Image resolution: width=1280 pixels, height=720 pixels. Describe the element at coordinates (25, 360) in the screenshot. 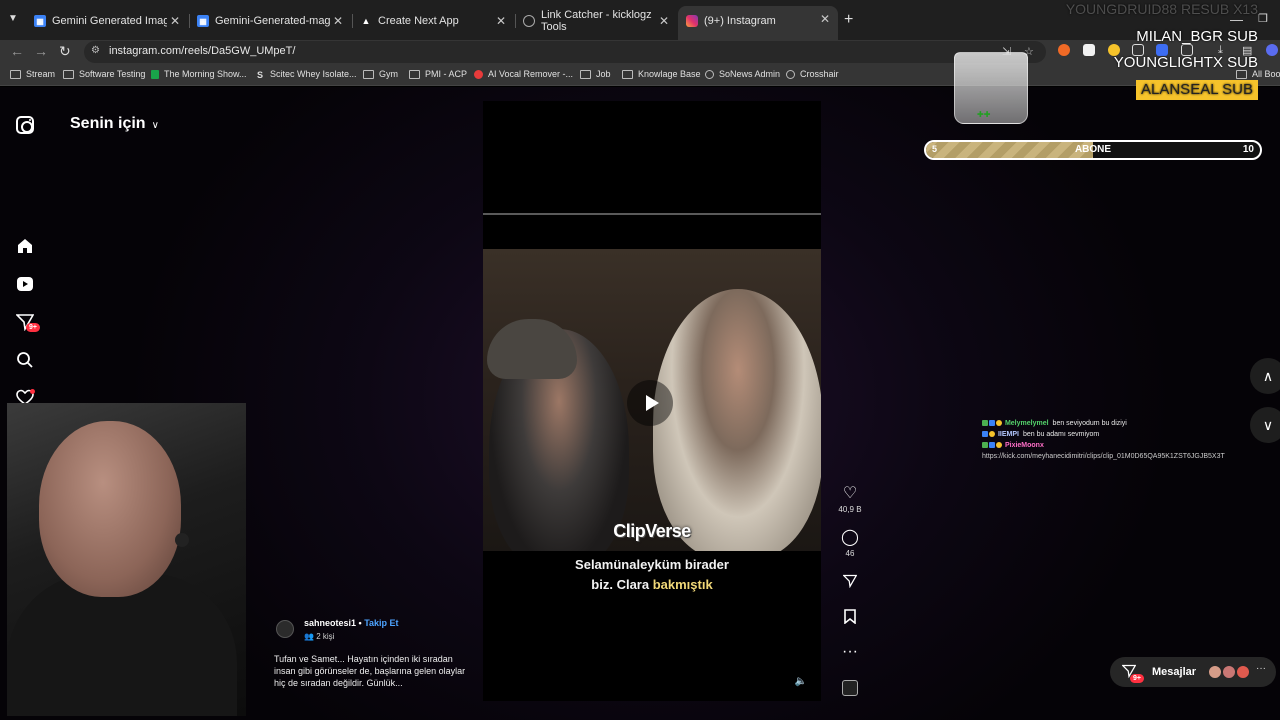

I see `search-icon` at that location.